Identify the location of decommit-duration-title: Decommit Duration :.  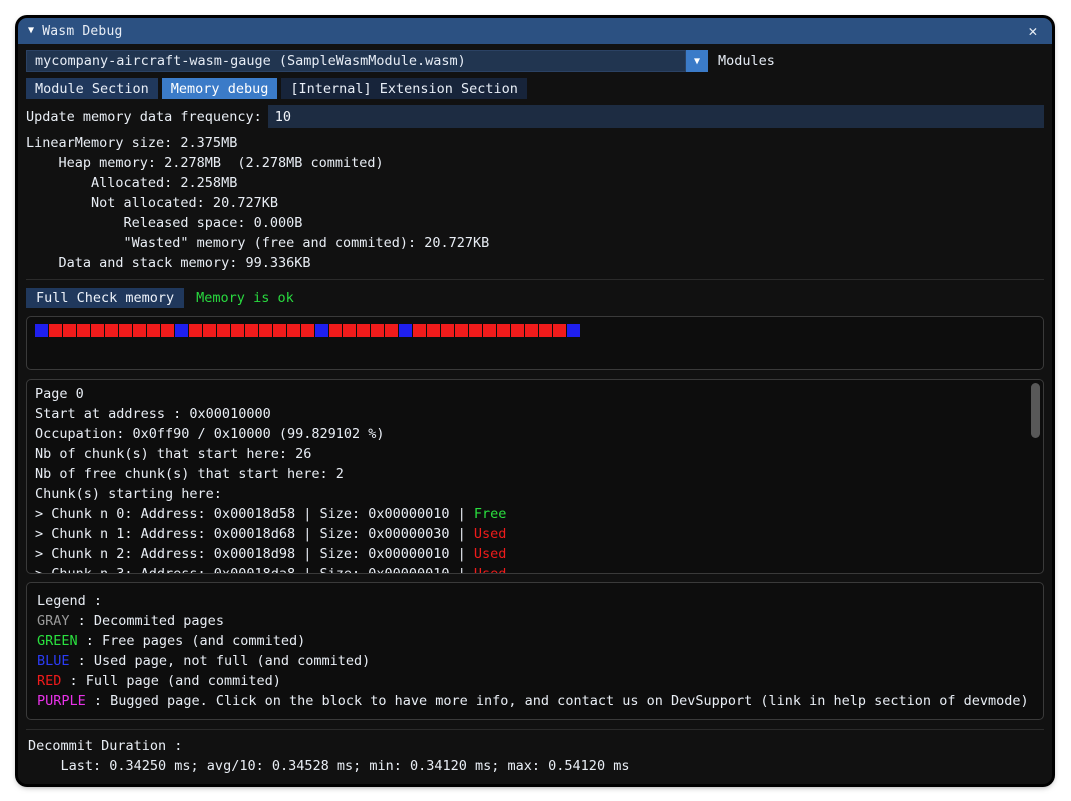
(105, 746).